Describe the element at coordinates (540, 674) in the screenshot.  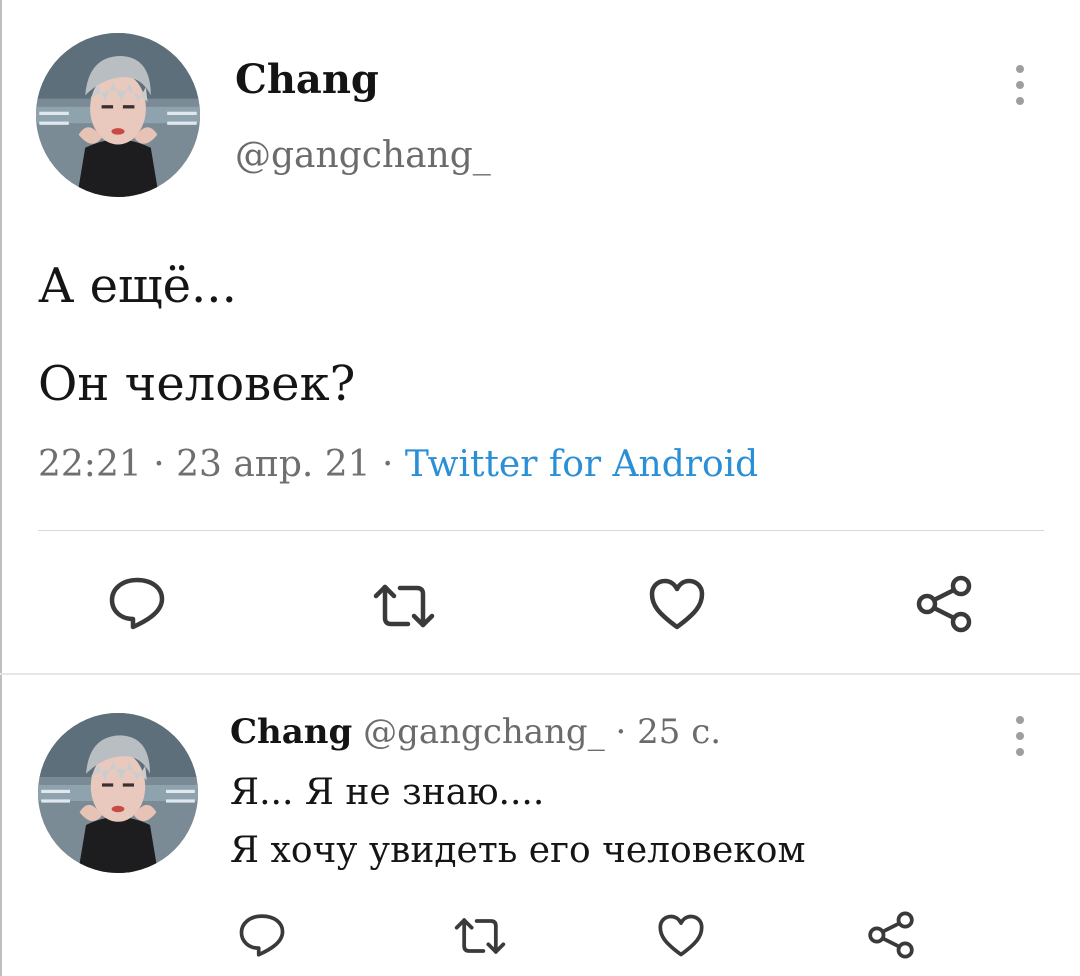
I see `section-divider` at that location.